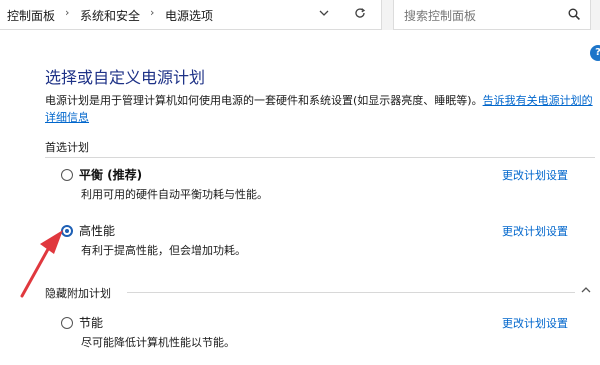  What do you see at coordinates (324, 13) in the screenshot?
I see `chevron-down-icon` at bounding box center [324, 13].